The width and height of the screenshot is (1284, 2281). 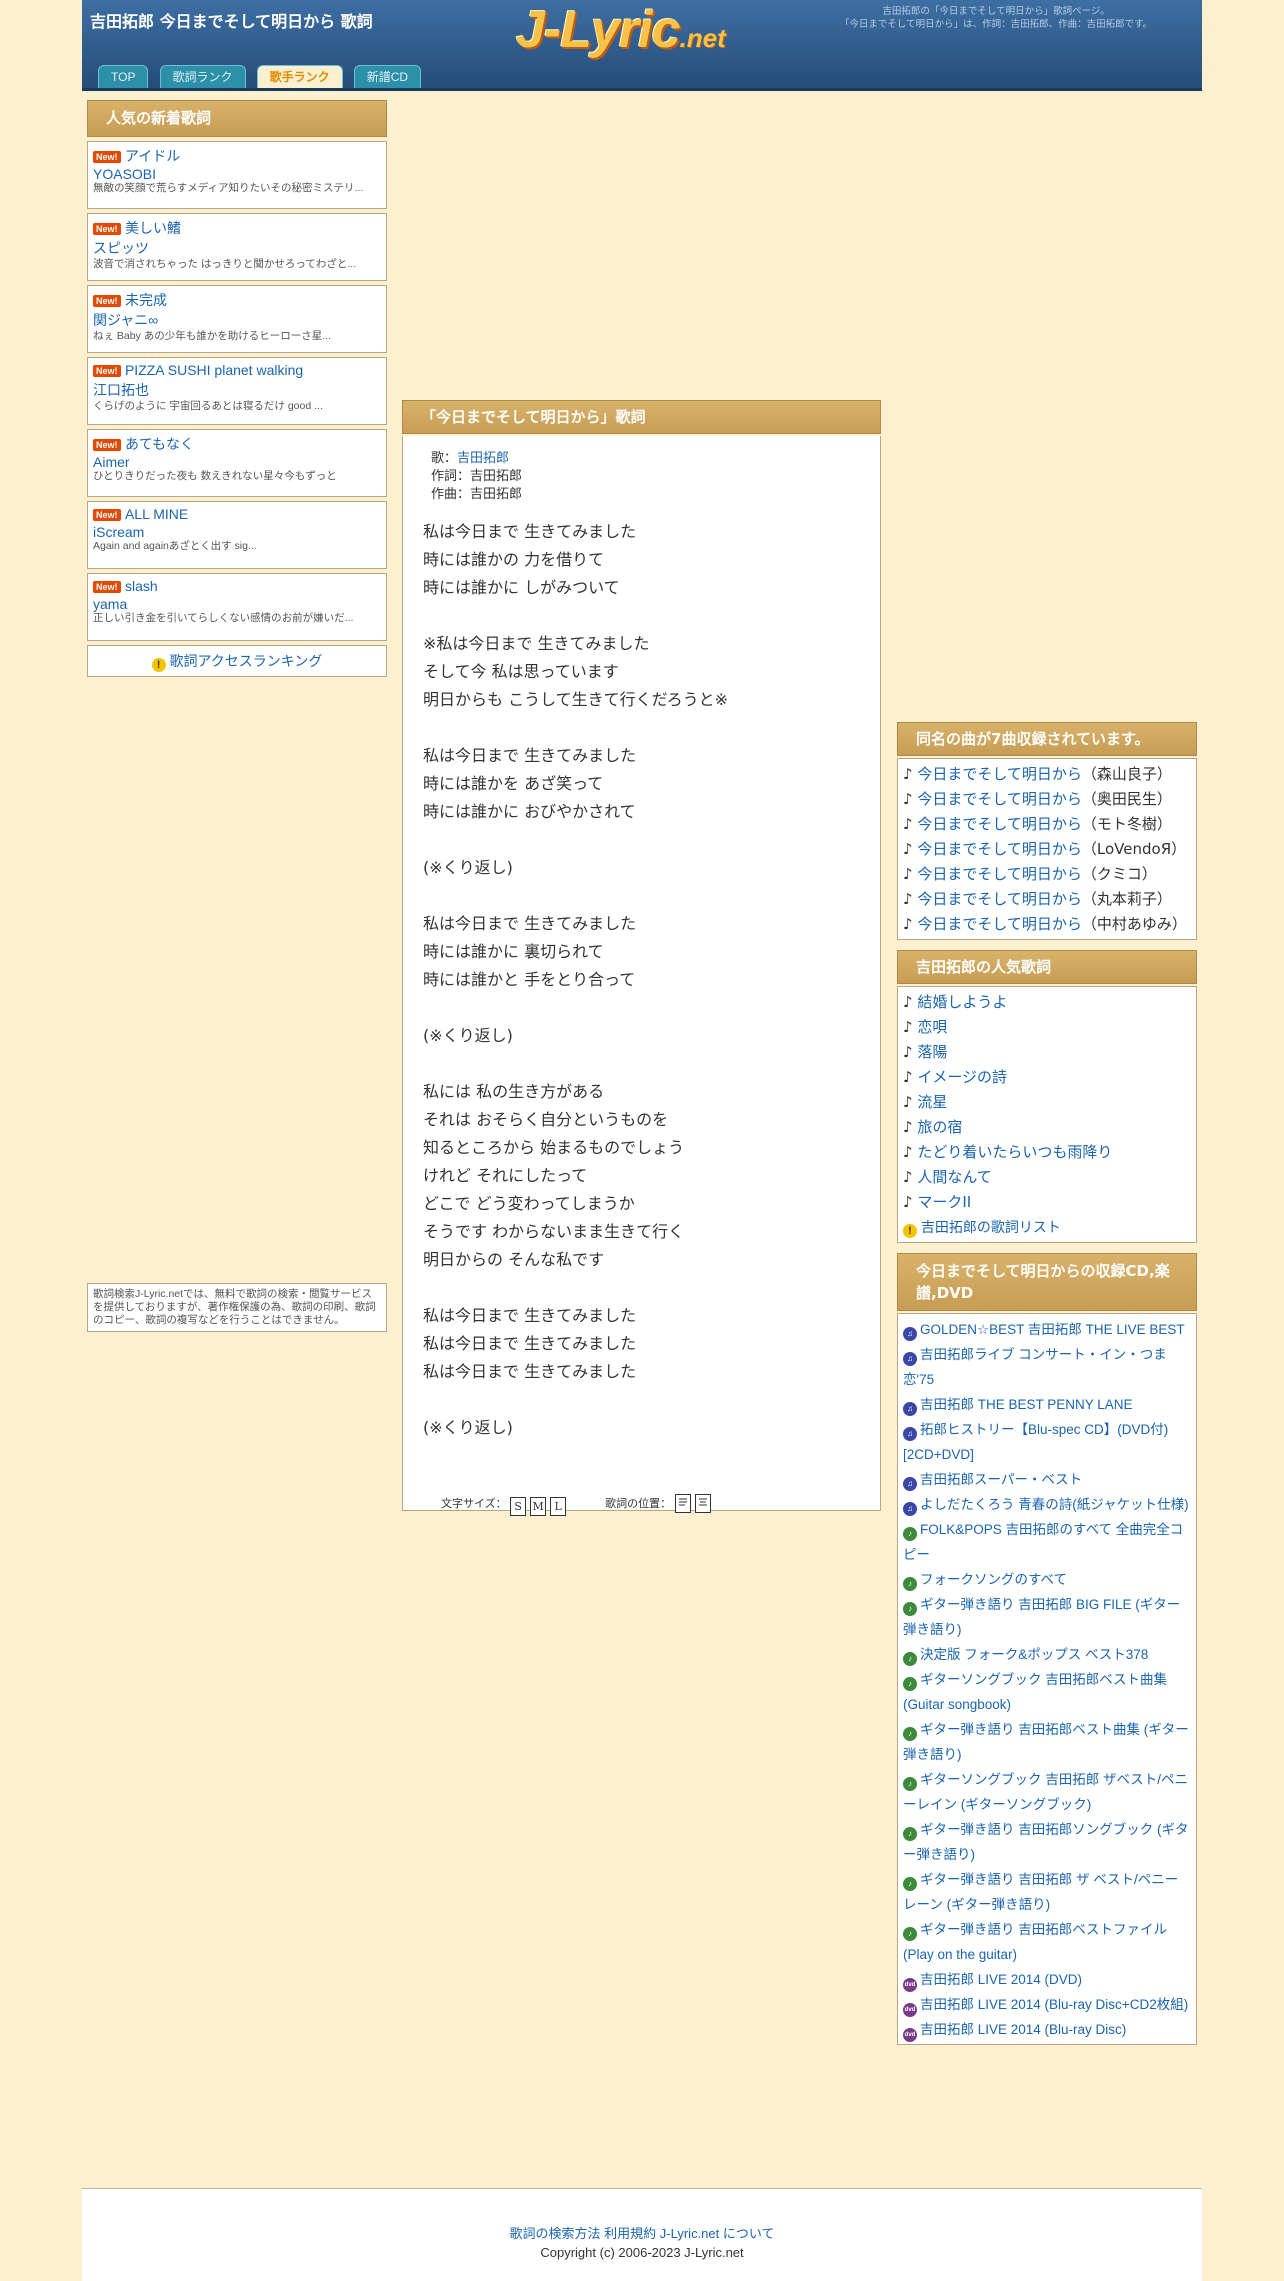 What do you see at coordinates (939, 1127) in the screenshot?
I see `popular-lyric-link: 旅の宿` at bounding box center [939, 1127].